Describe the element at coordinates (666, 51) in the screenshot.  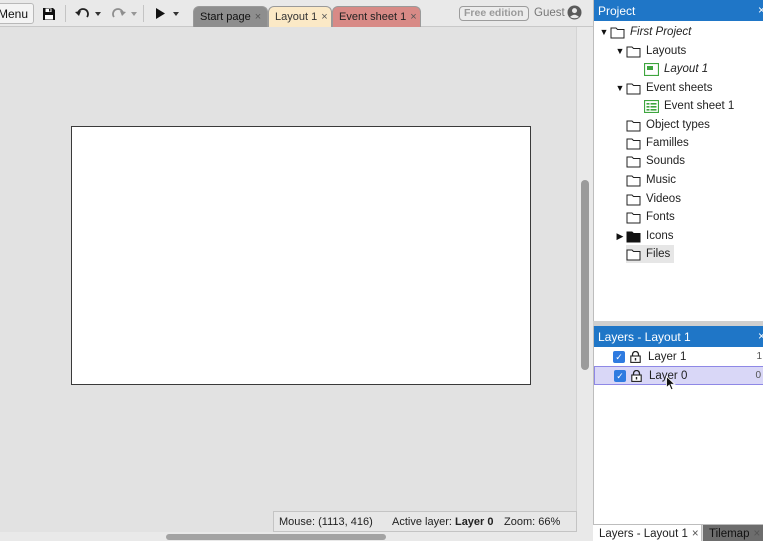
I see `tree-label: Layouts` at that location.